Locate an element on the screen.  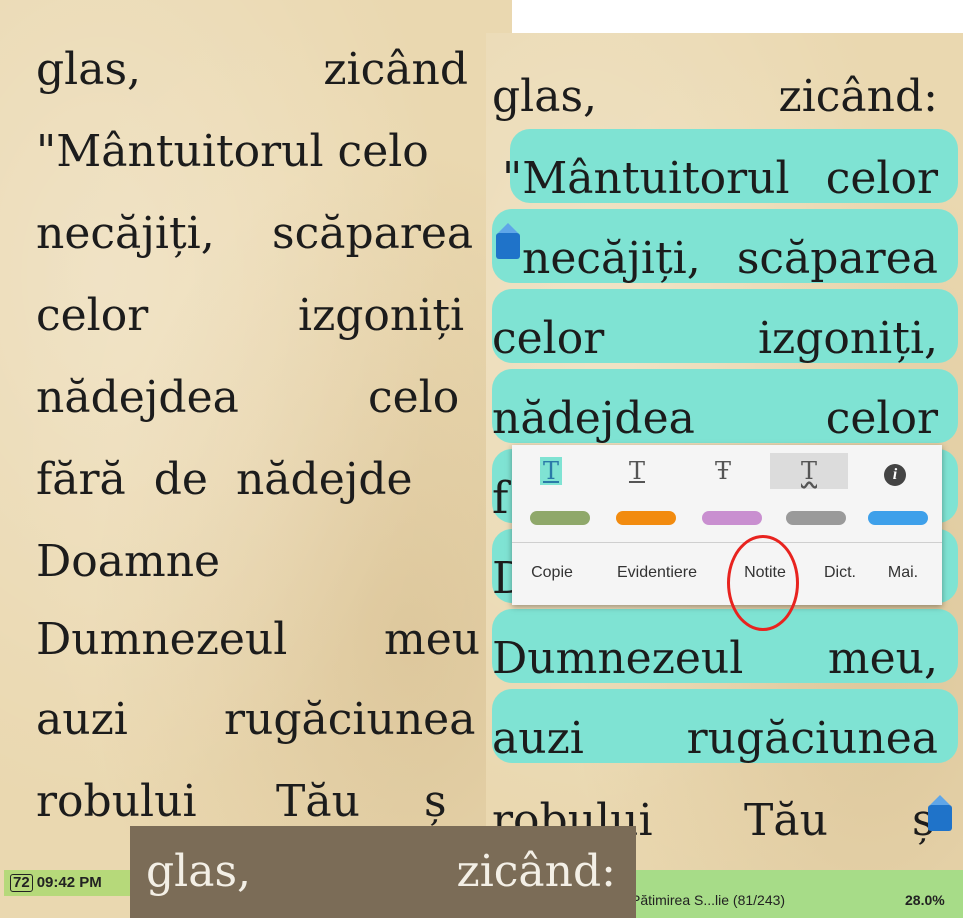
info-button: i is located at coordinates (895, 471).